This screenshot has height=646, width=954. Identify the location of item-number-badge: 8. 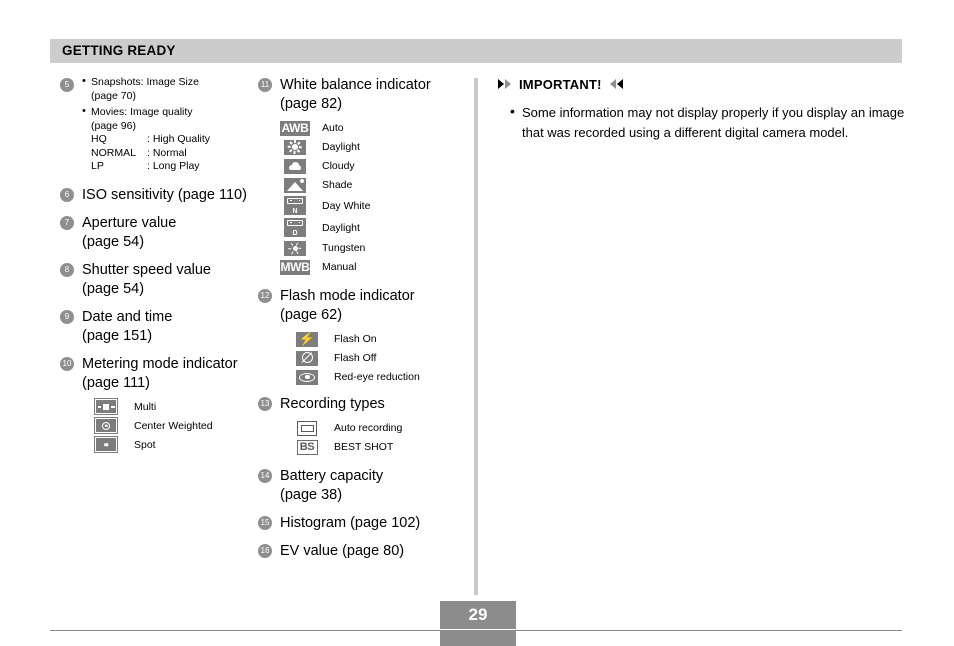
(67, 269).